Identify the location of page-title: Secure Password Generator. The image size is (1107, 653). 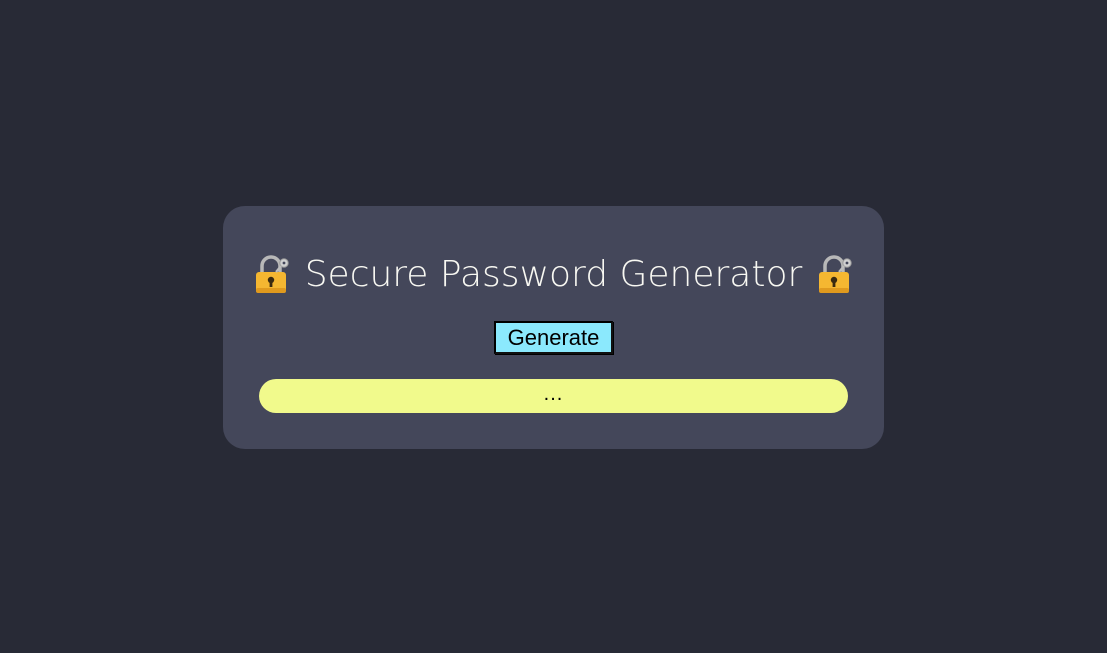
(553, 274).